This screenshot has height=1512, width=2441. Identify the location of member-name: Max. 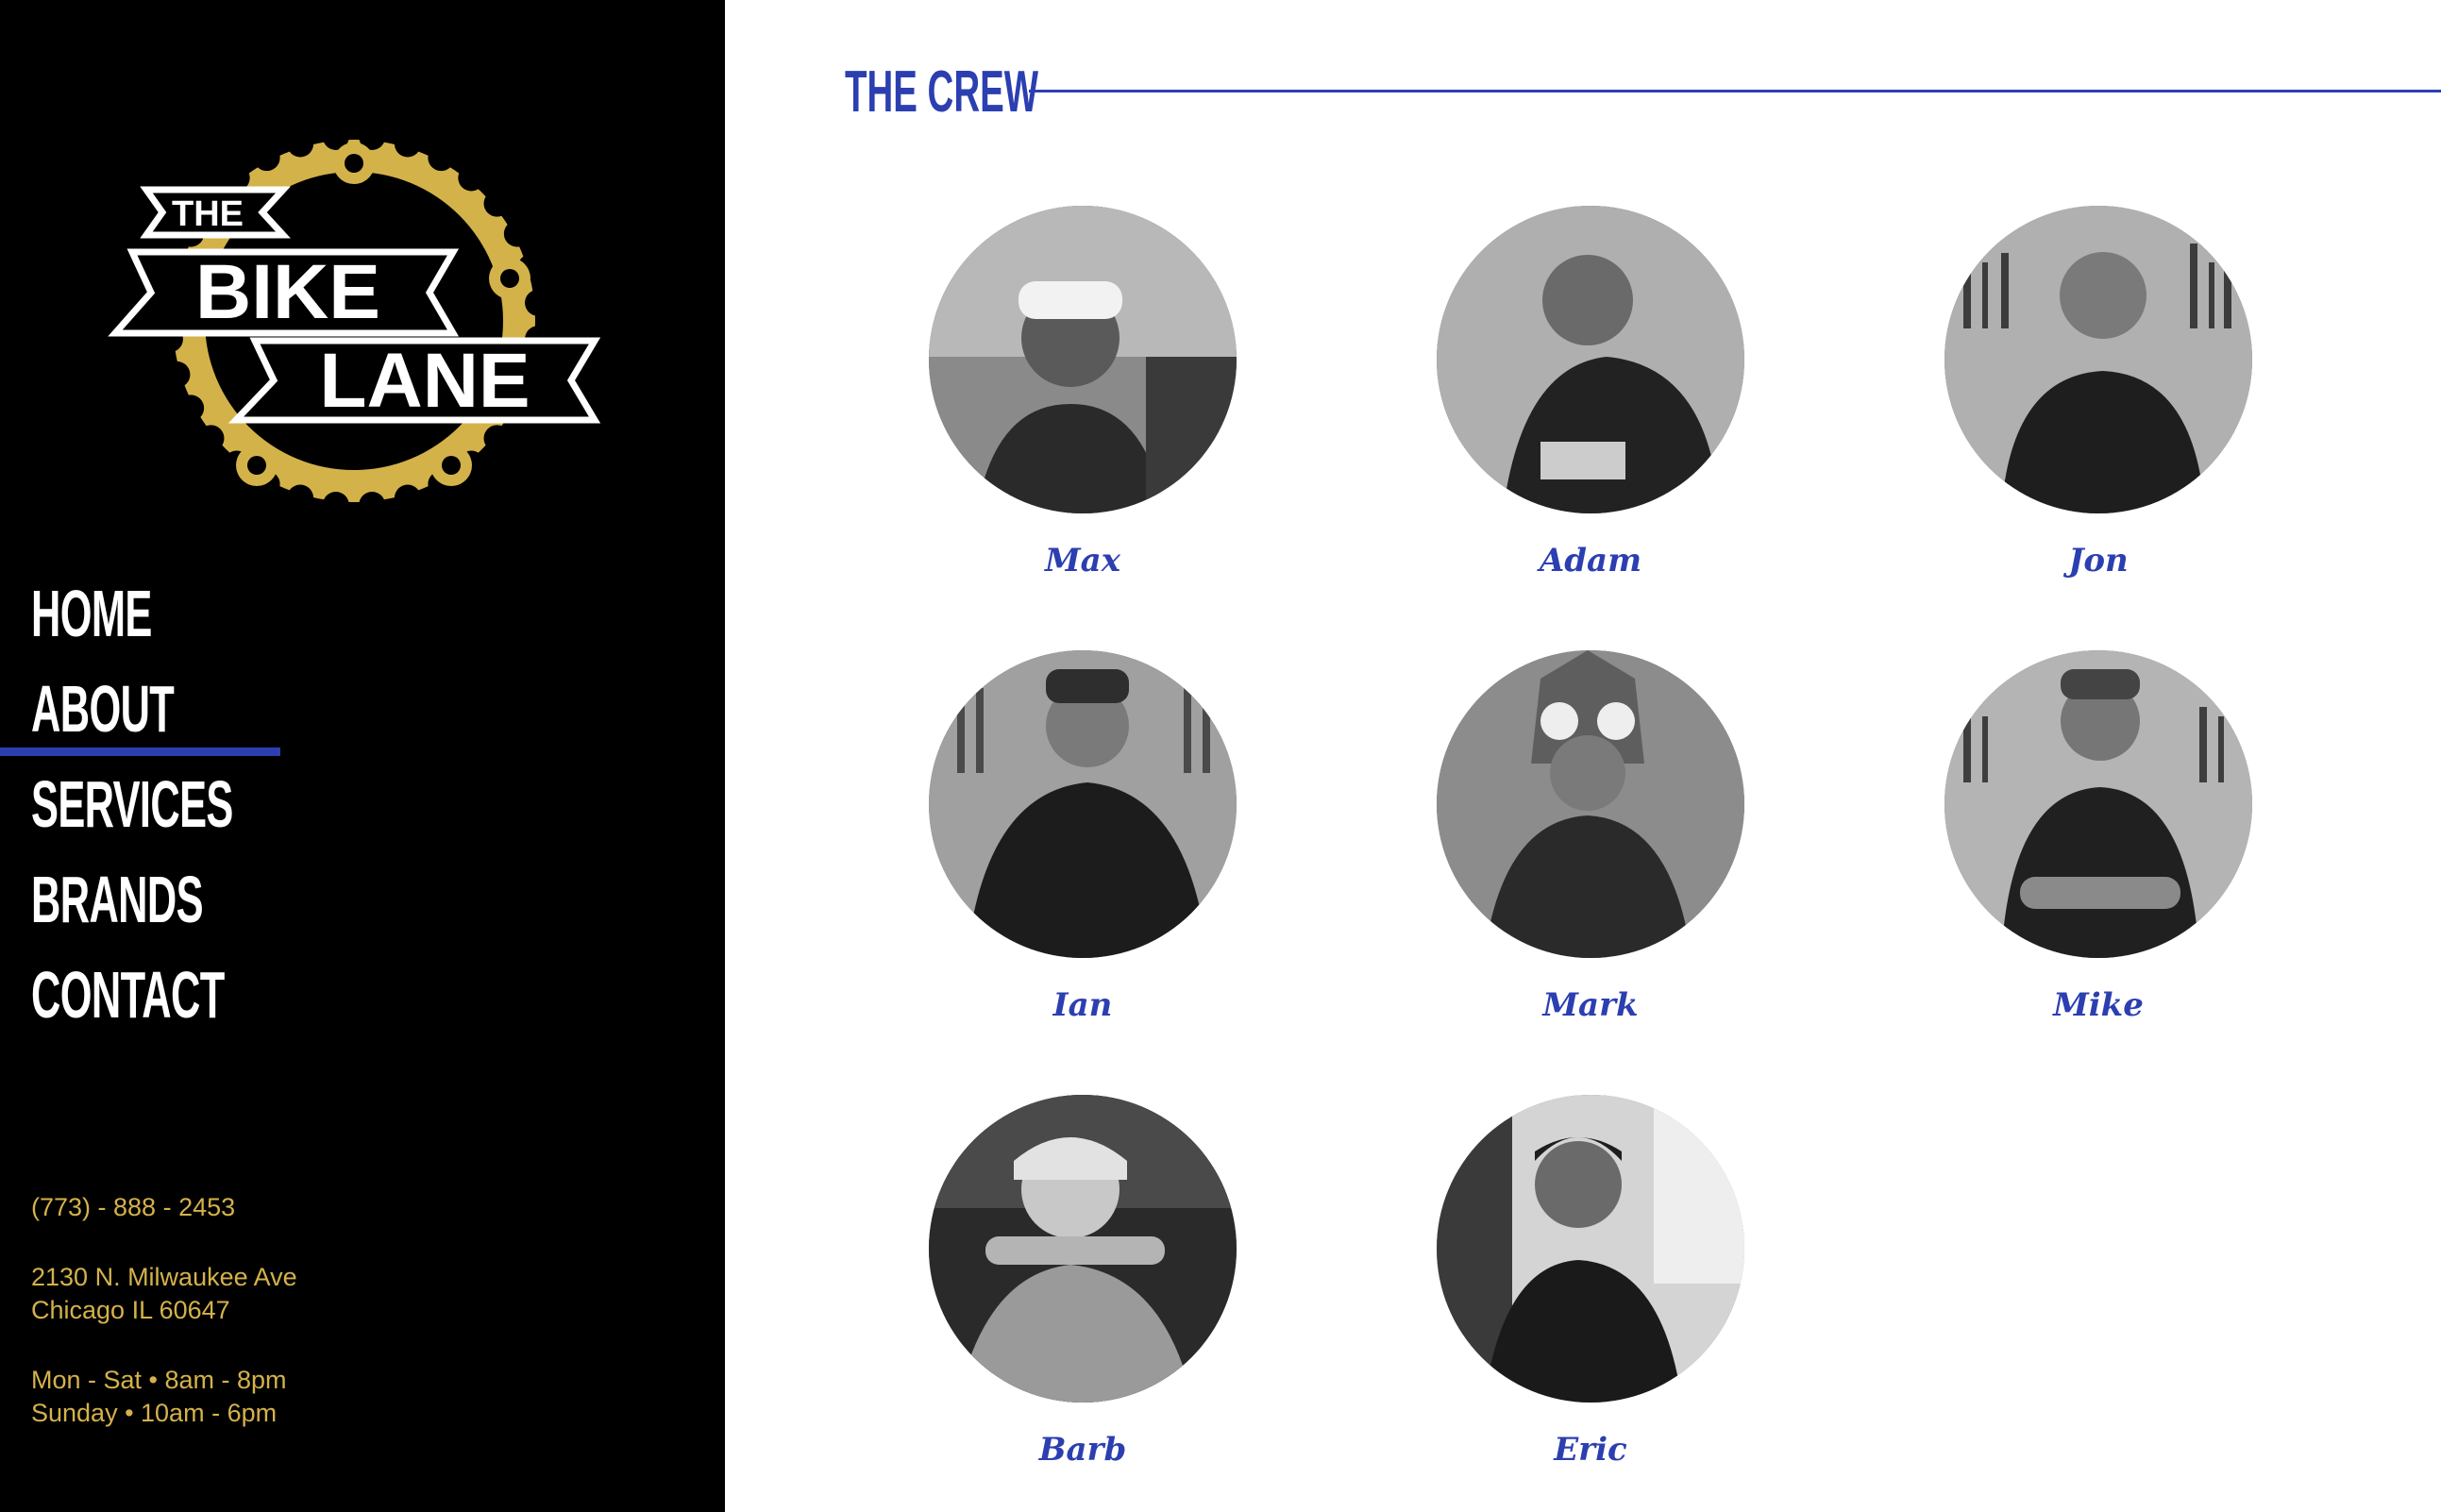
(1082, 561).